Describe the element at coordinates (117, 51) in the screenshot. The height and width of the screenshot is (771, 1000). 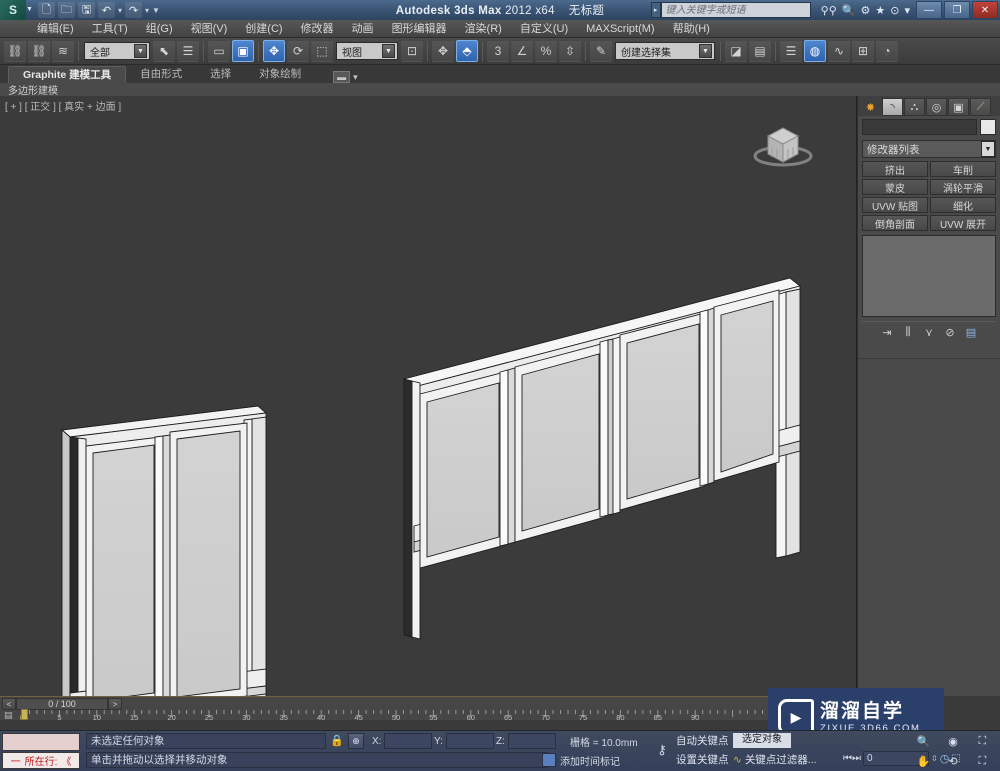
I see `selection-filter-dropdown: 全部 ▼` at that location.